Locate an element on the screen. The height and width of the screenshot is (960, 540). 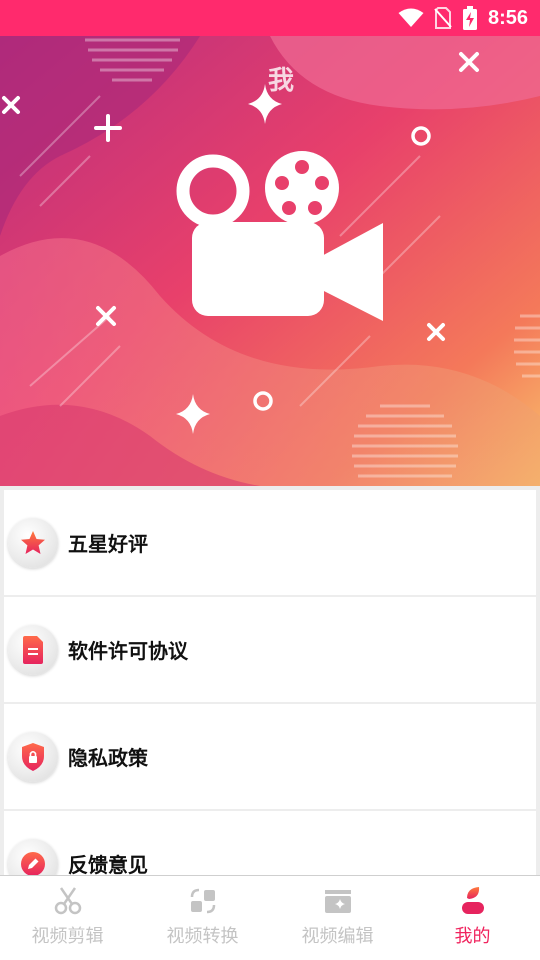
tab-video-edit: 视频编辑 is located at coordinates (337, 918).